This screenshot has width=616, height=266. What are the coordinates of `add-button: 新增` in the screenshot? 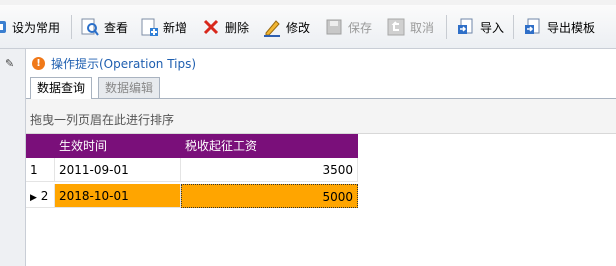 It's located at (163, 27).